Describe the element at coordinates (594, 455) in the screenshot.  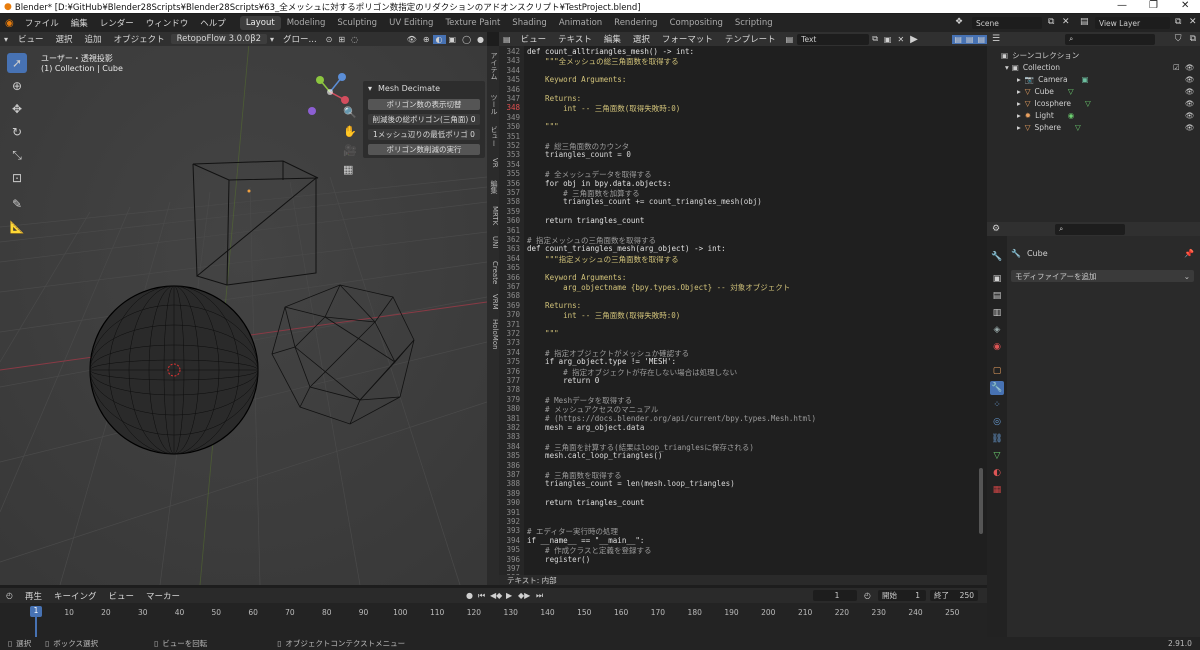
I see `code-line: mesh.calc_loop_triangles()` at that location.